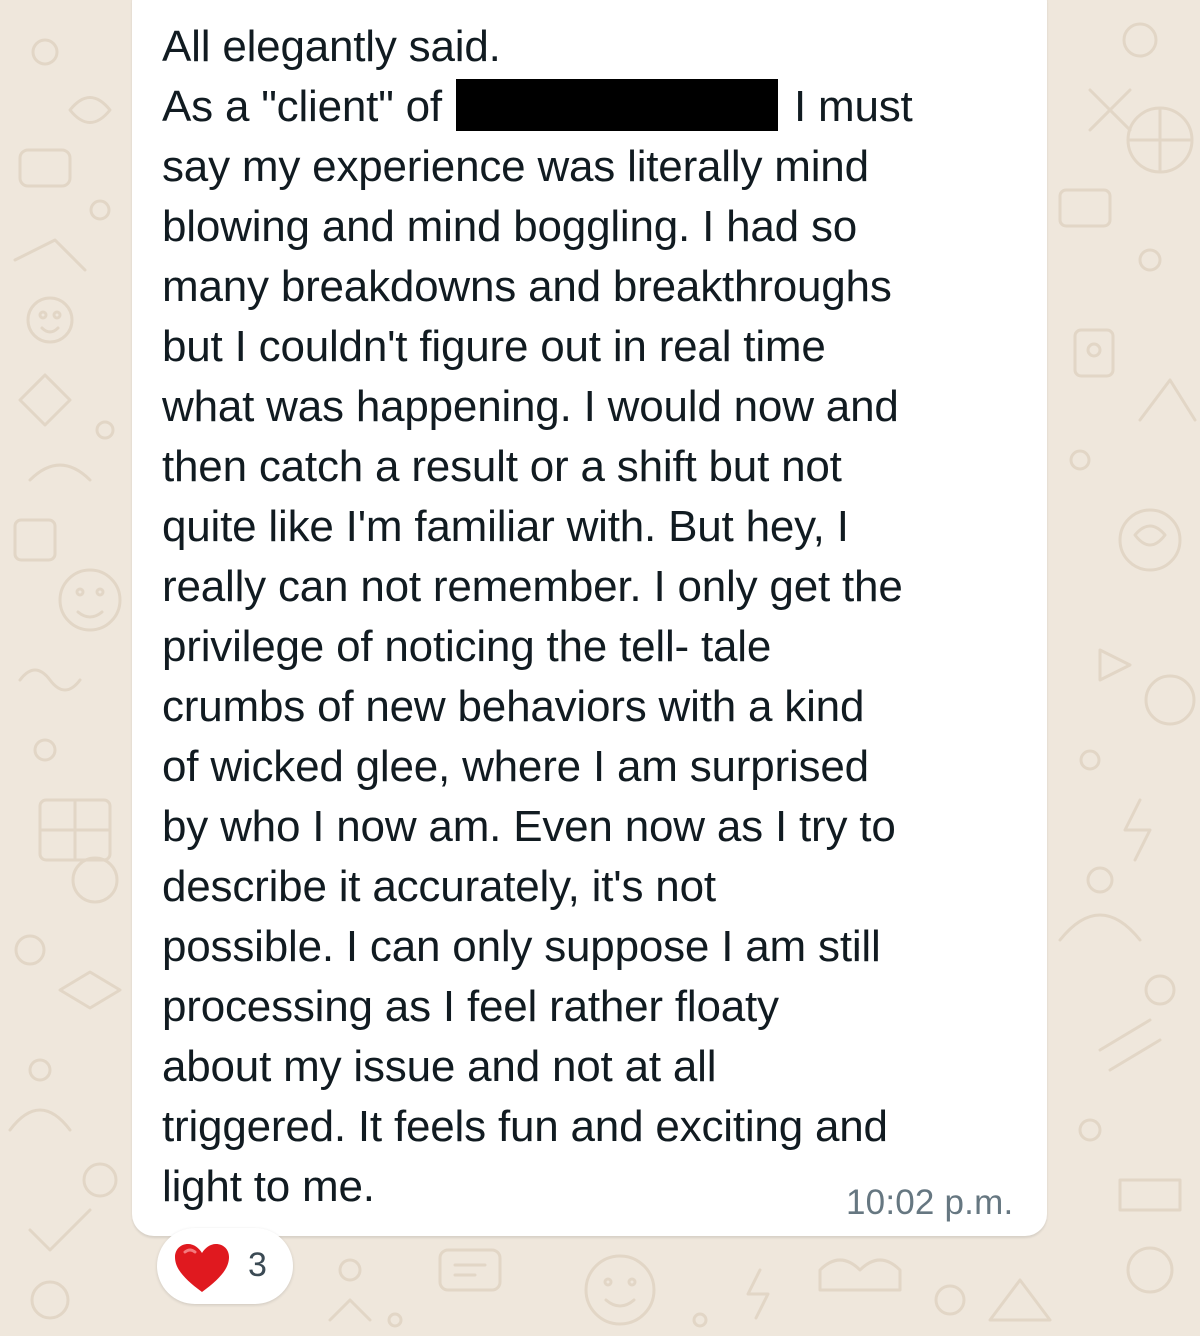 The width and height of the screenshot is (1200, 1336). Describe the element at coordinates (532, 586) in the screenshot. I see `message-line: really can not remember. I only get the` at that location.